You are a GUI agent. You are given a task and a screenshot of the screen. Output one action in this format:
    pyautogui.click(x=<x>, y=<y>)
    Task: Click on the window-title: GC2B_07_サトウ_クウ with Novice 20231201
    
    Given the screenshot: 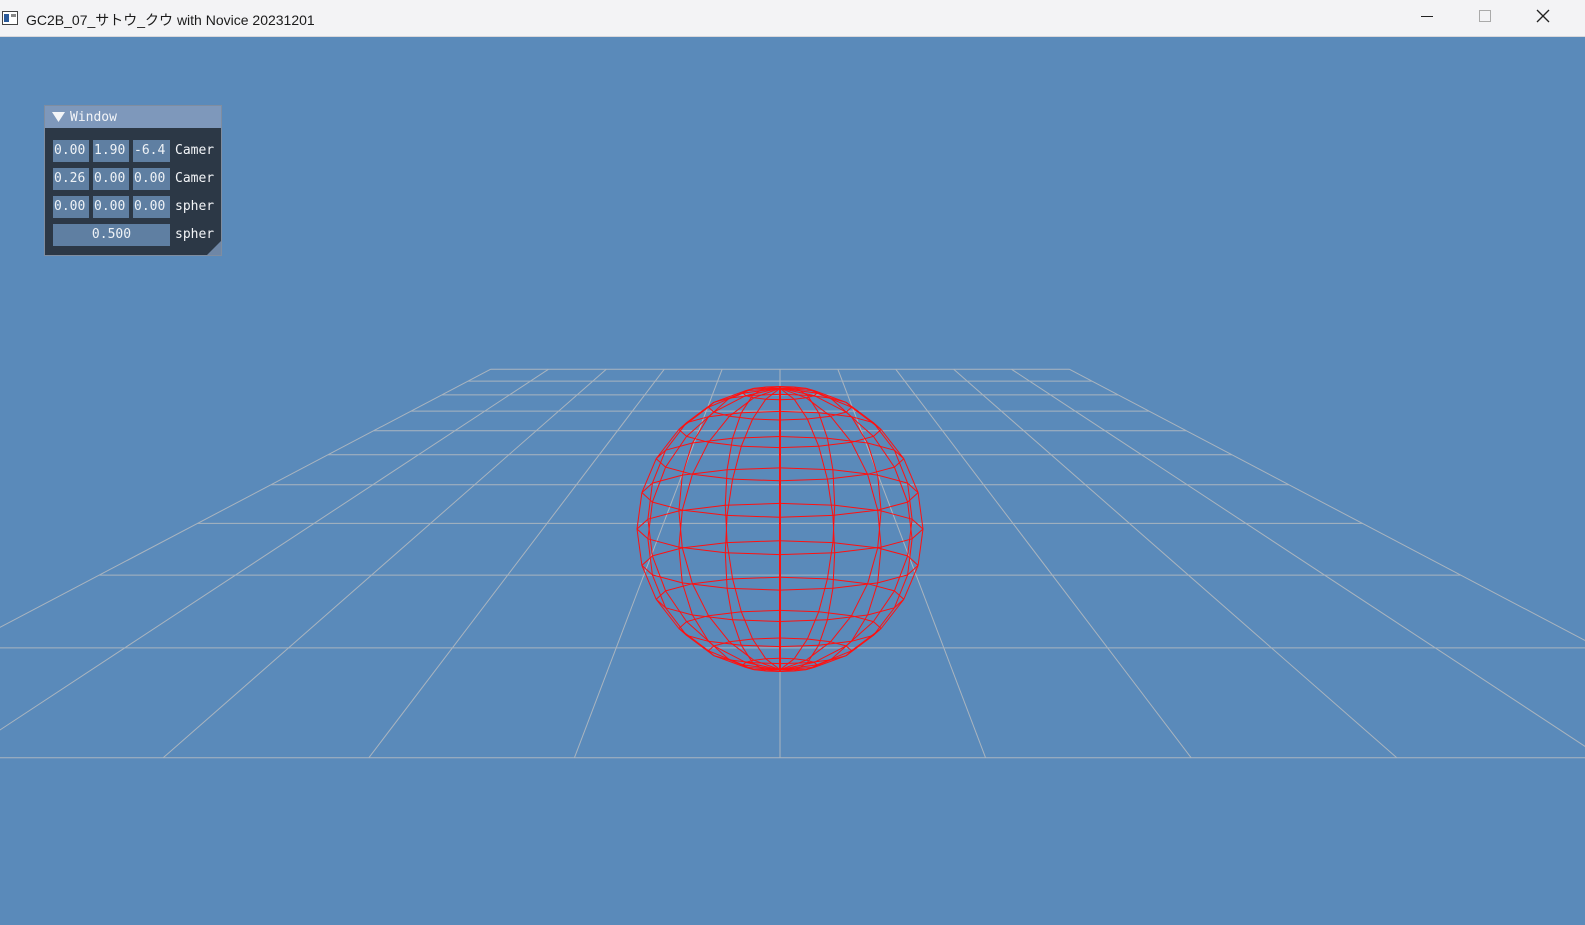 What is the action you would take?
    pyautogui.click(x=170, y=20)
    